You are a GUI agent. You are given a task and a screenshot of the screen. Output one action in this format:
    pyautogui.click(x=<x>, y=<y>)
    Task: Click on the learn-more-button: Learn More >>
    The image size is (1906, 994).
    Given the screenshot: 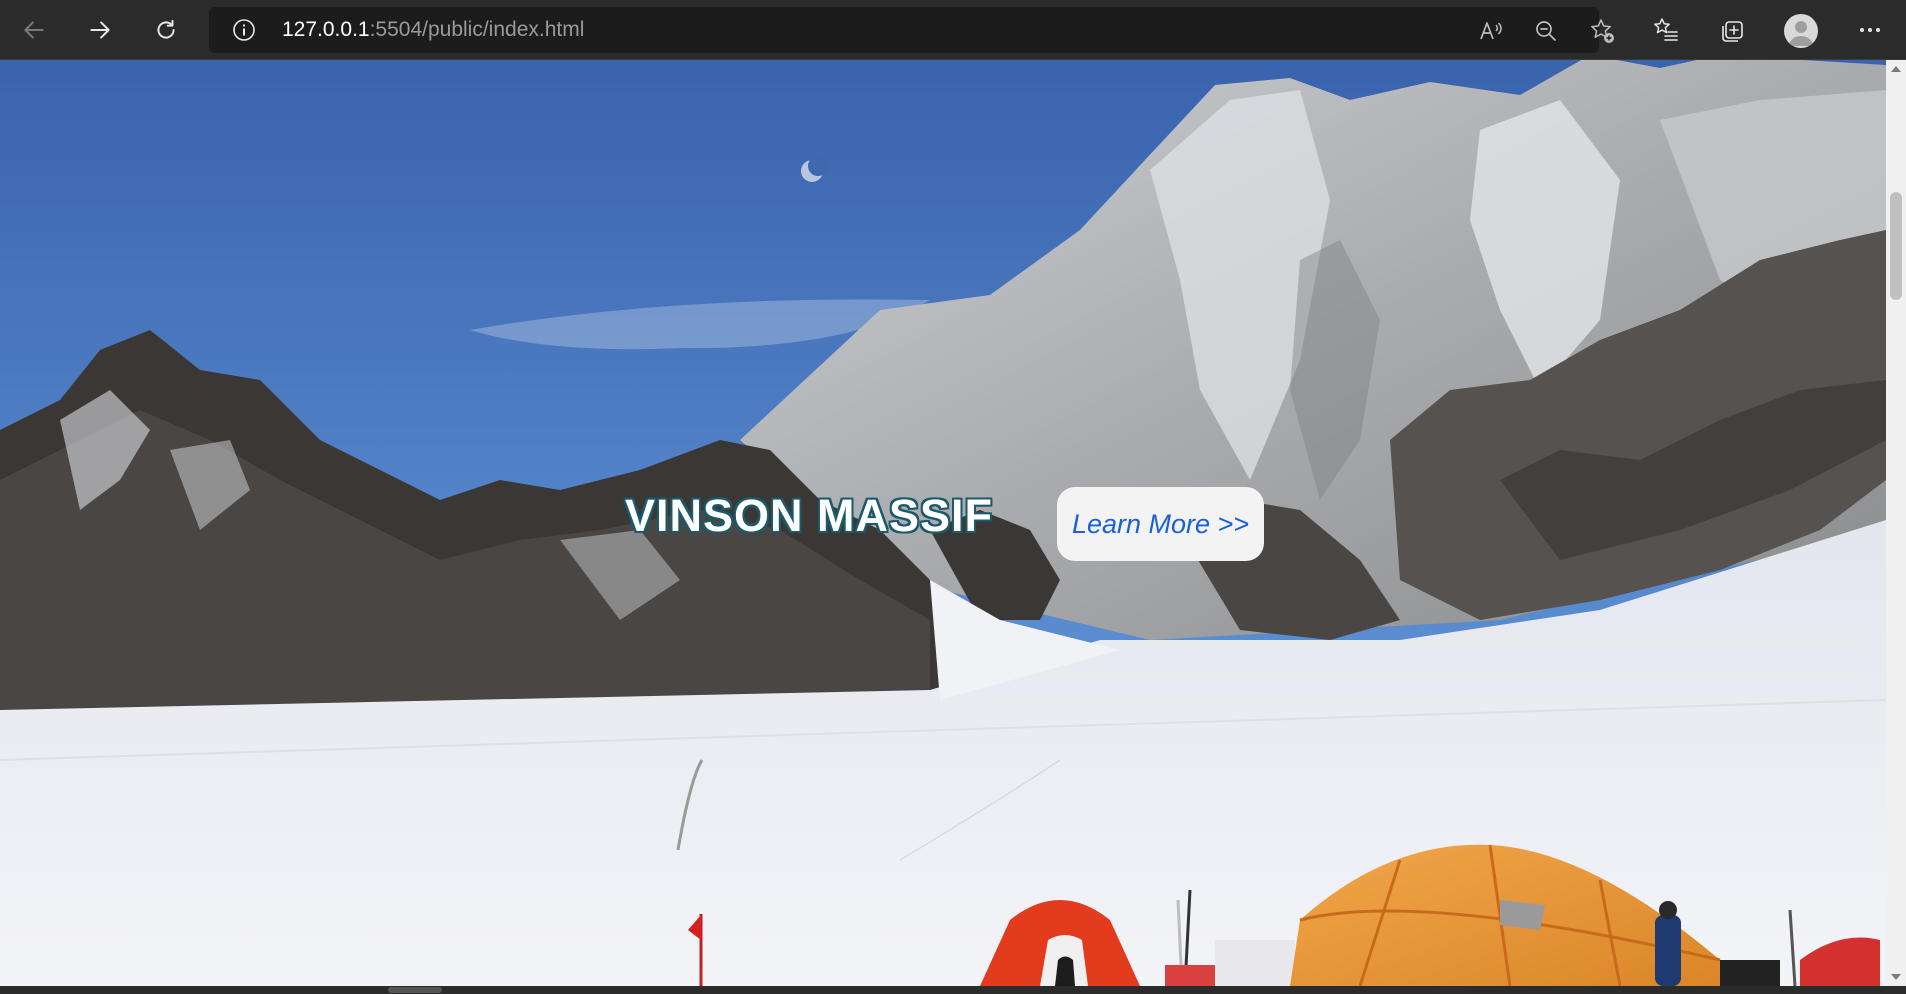 What is the action you would take?
    pyautogui.click(x=1160, y=524)
    